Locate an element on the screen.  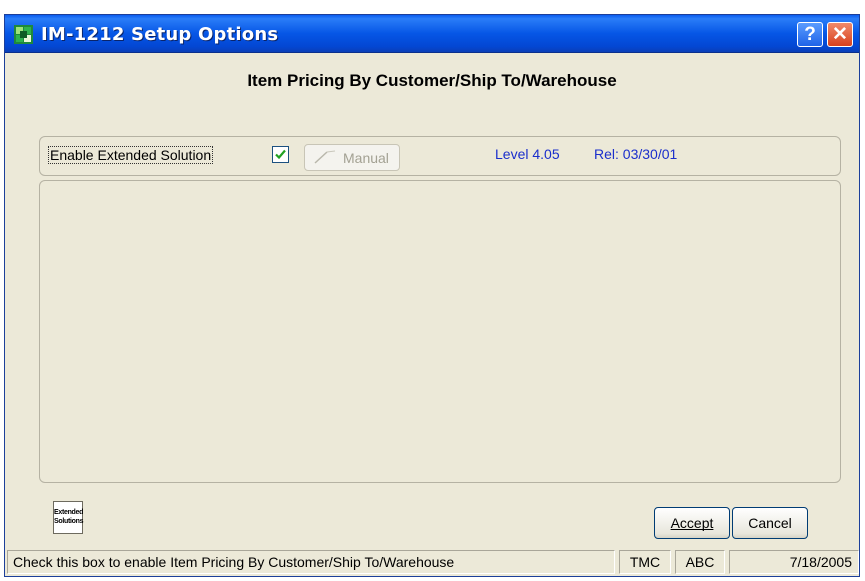
status-date: 7/18/2005 is located at coordinates (794, 562).